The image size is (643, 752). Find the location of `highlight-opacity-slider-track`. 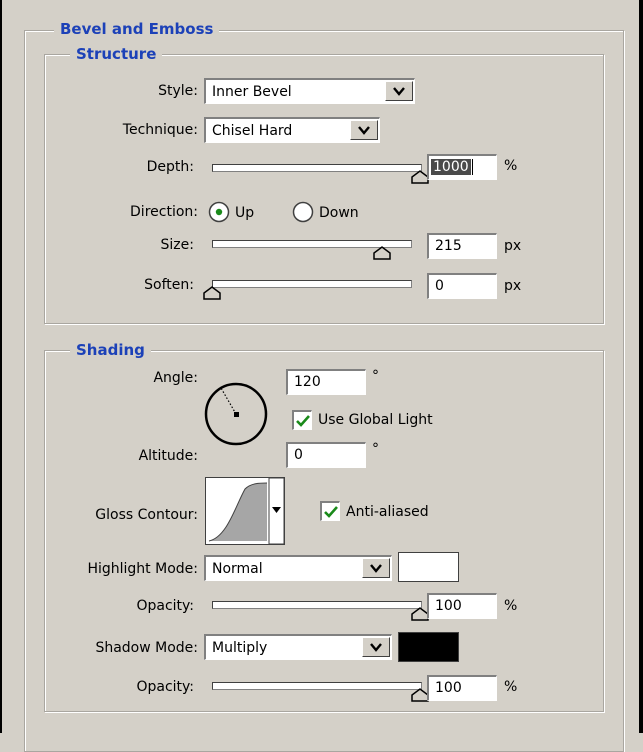

highlight-opacity-slider-track is located at coordinates (317, 605).